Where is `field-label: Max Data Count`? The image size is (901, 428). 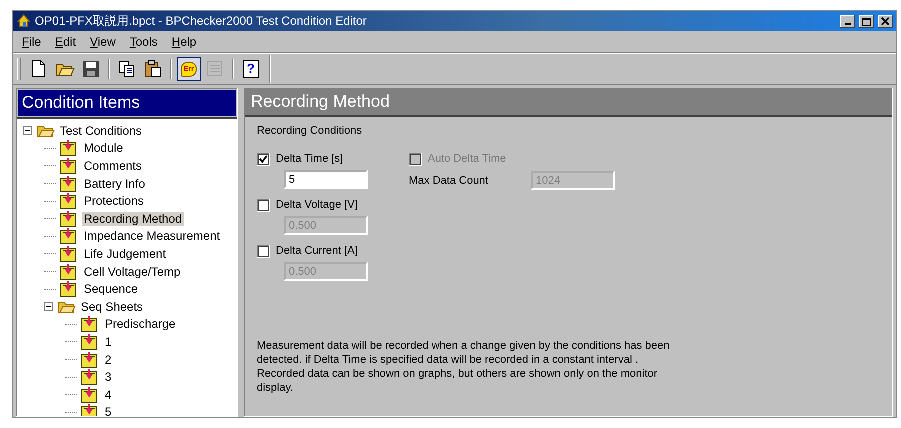
field-label: Max Data Count is located at coordinates (449, 180).